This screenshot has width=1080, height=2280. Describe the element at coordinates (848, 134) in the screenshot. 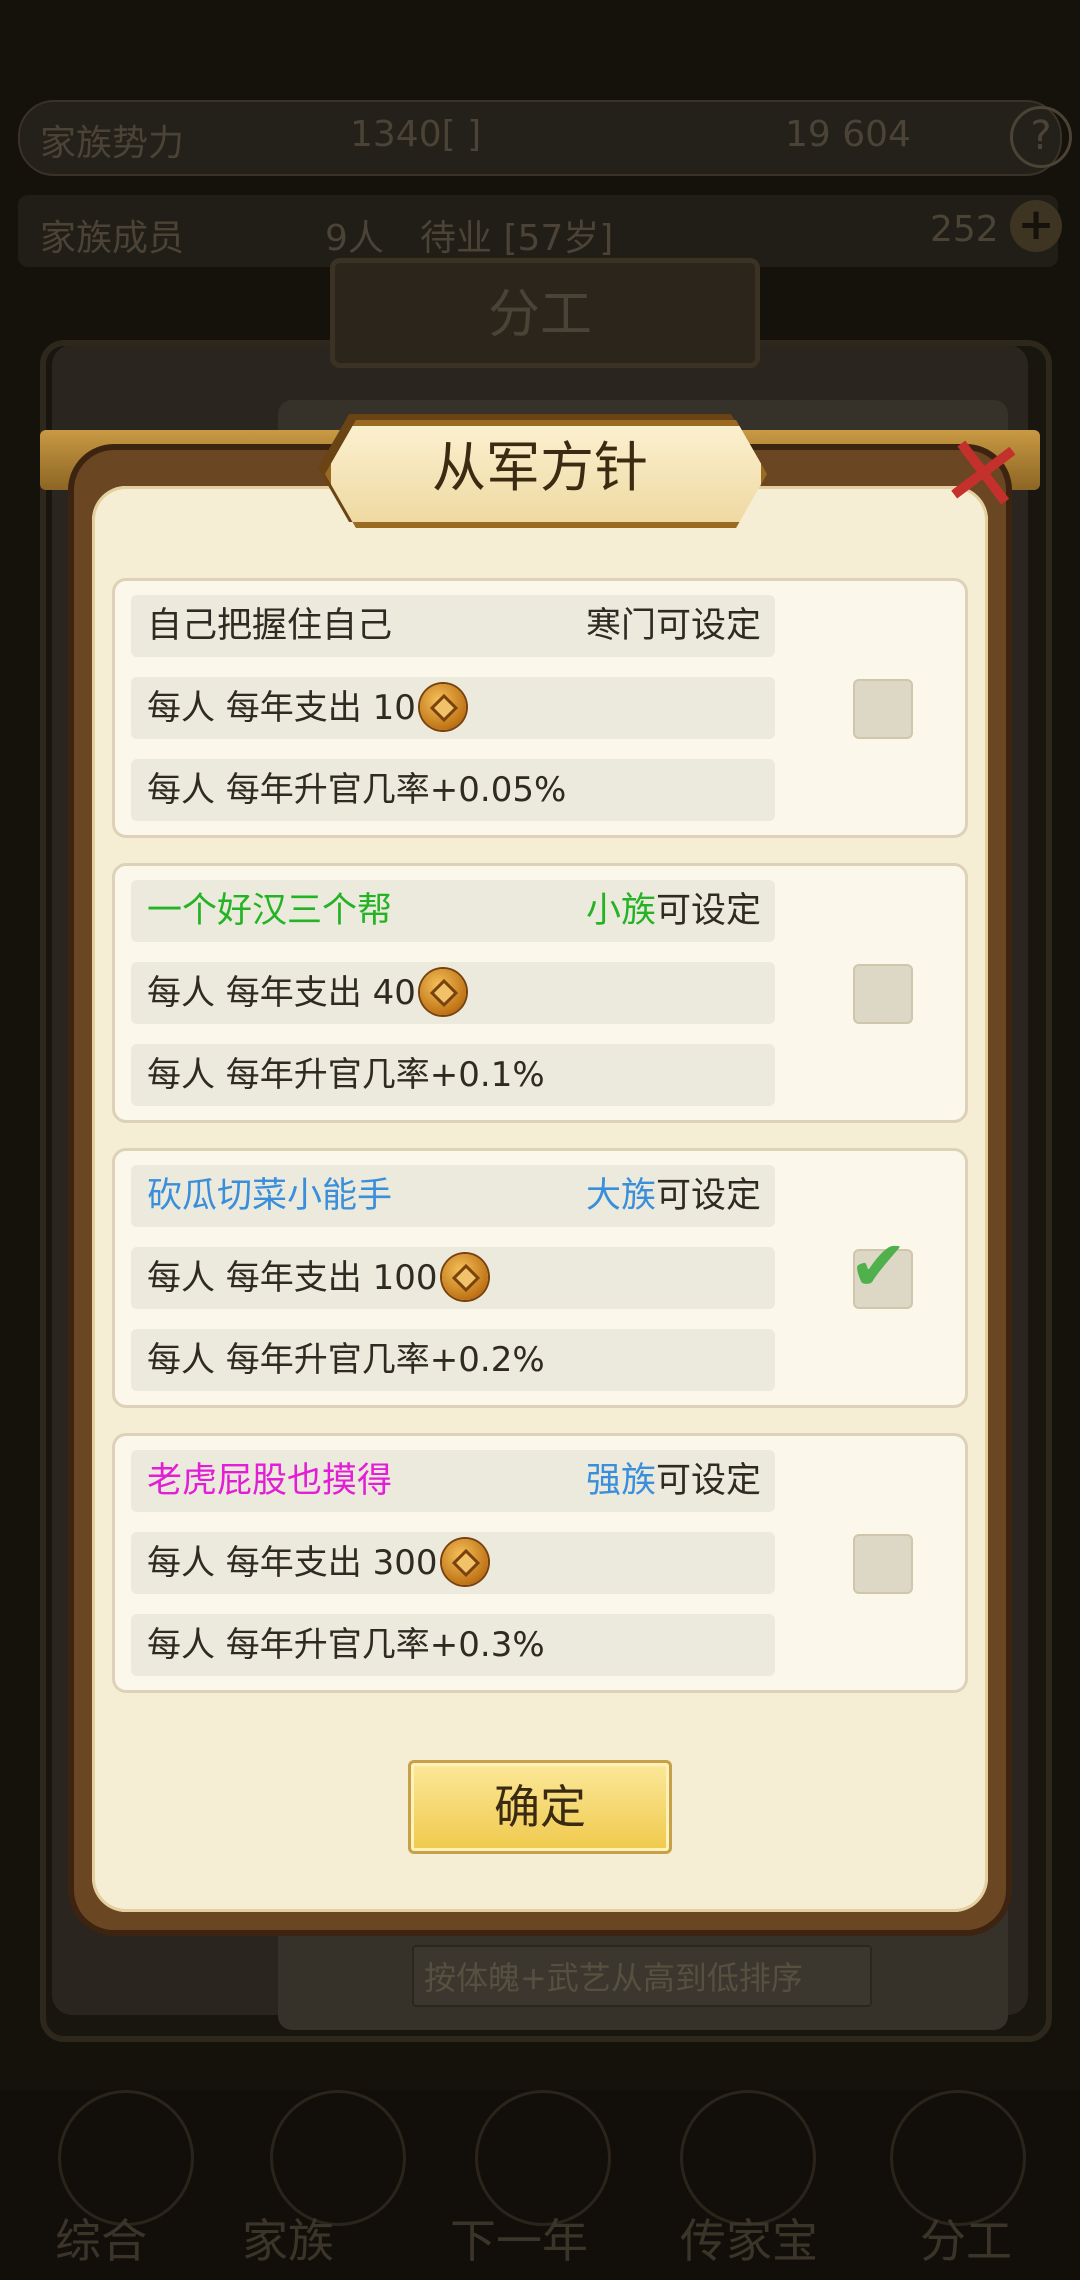

I see `resource-stats: 19 604` at that location.